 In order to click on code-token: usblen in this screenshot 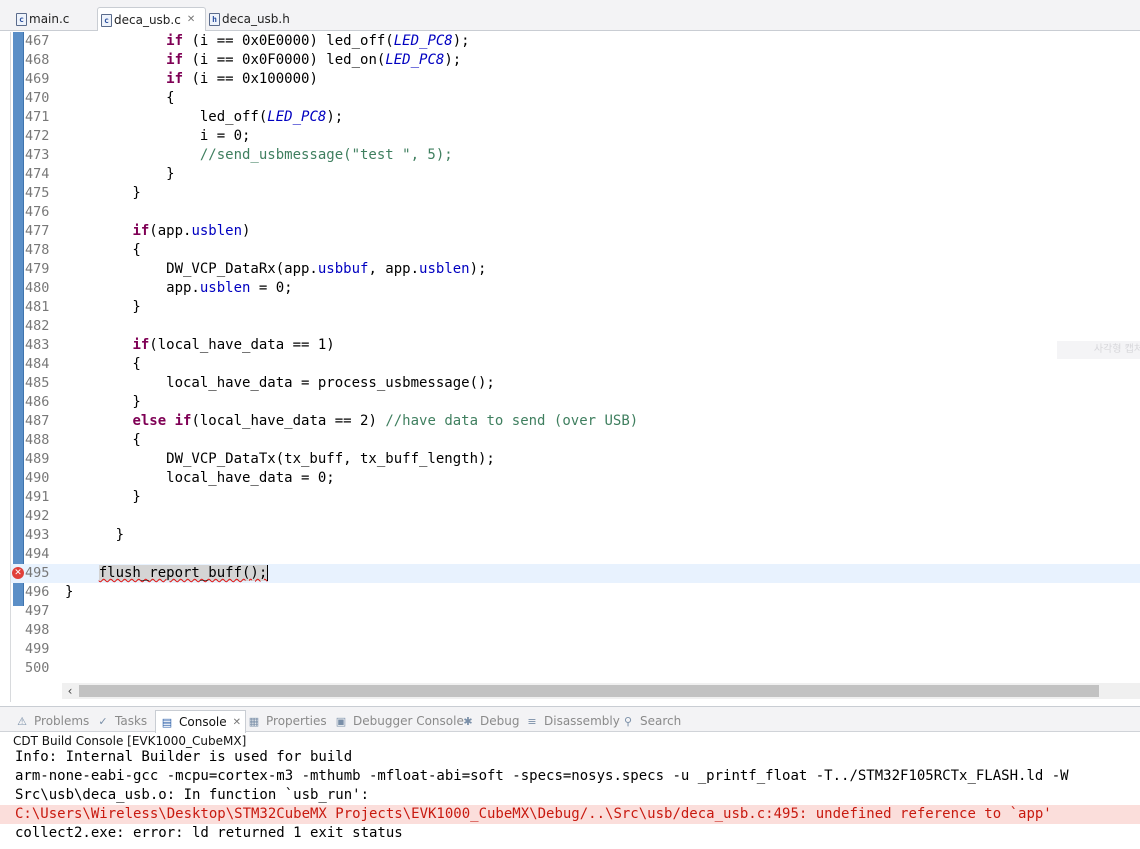, I will do `click(217, 231)`.